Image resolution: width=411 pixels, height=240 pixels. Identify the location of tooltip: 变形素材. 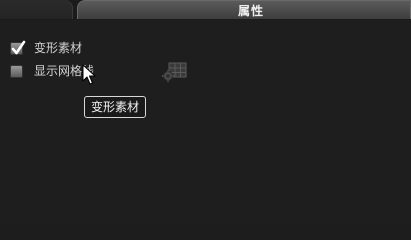
(115, 107).